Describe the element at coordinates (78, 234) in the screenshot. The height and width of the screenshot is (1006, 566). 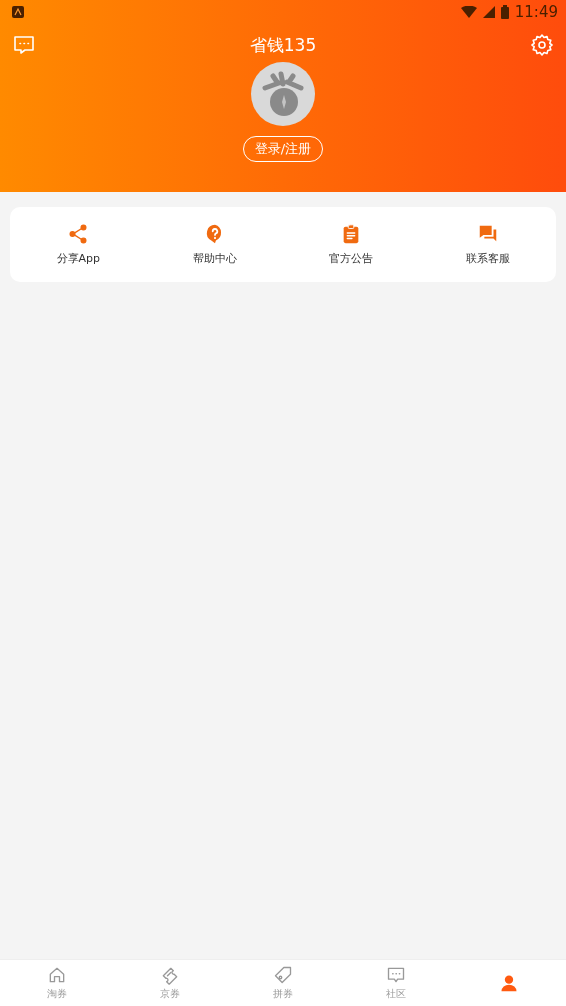
I see `share-icon` at that location.